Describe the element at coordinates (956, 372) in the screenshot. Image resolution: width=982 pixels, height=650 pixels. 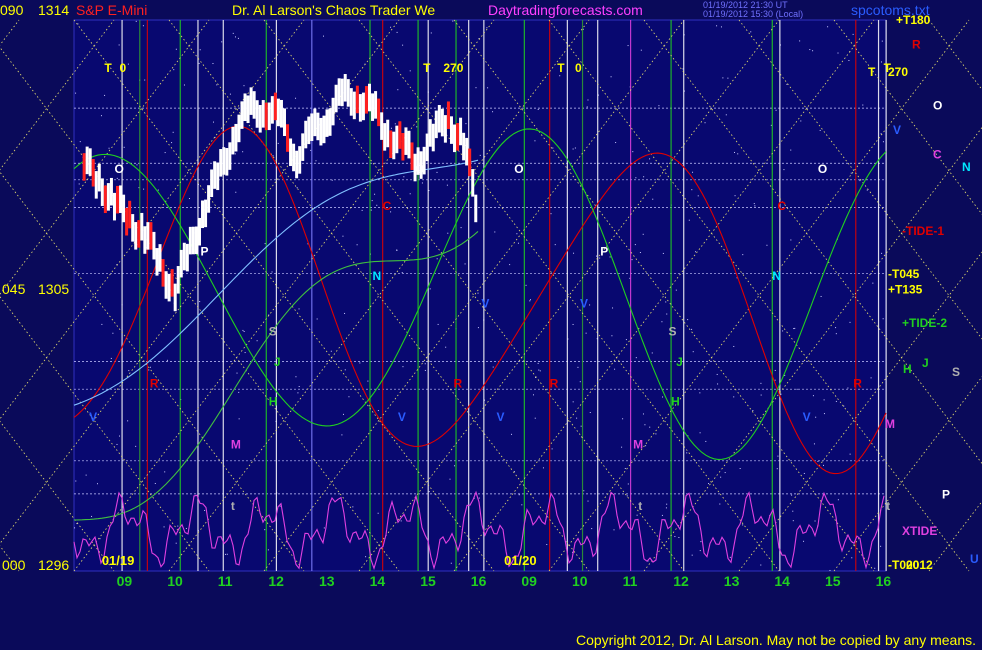
I see `right-label: S` at that location.